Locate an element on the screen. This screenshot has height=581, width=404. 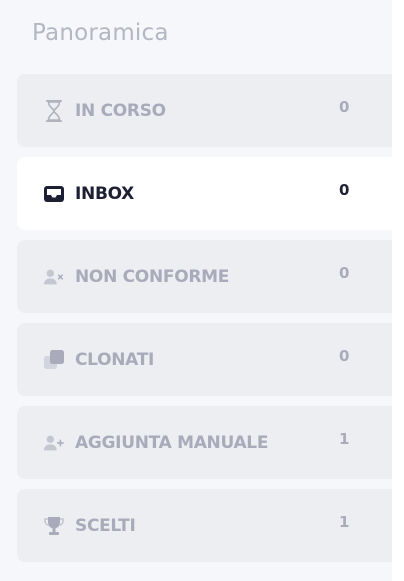
hourglass-icon is located at coordinates (54, 110).